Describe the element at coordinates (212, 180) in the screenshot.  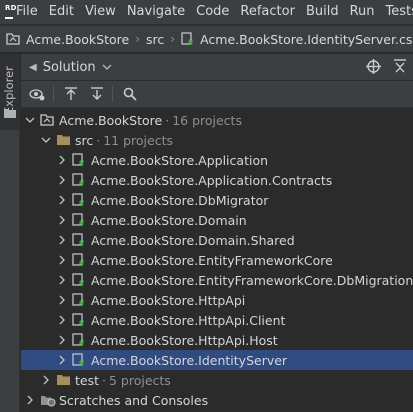
I see `tree-label: Acme.BookStore.Application.Contracts` at that location.